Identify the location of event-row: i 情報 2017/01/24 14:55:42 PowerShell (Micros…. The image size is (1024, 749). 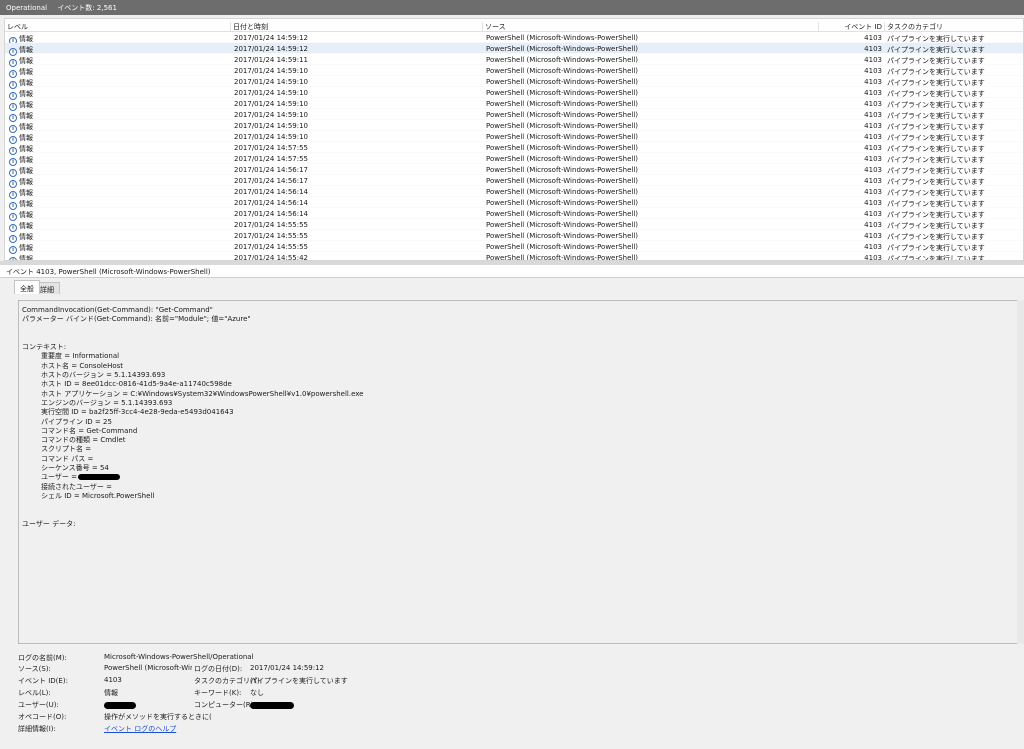
(514, 256).